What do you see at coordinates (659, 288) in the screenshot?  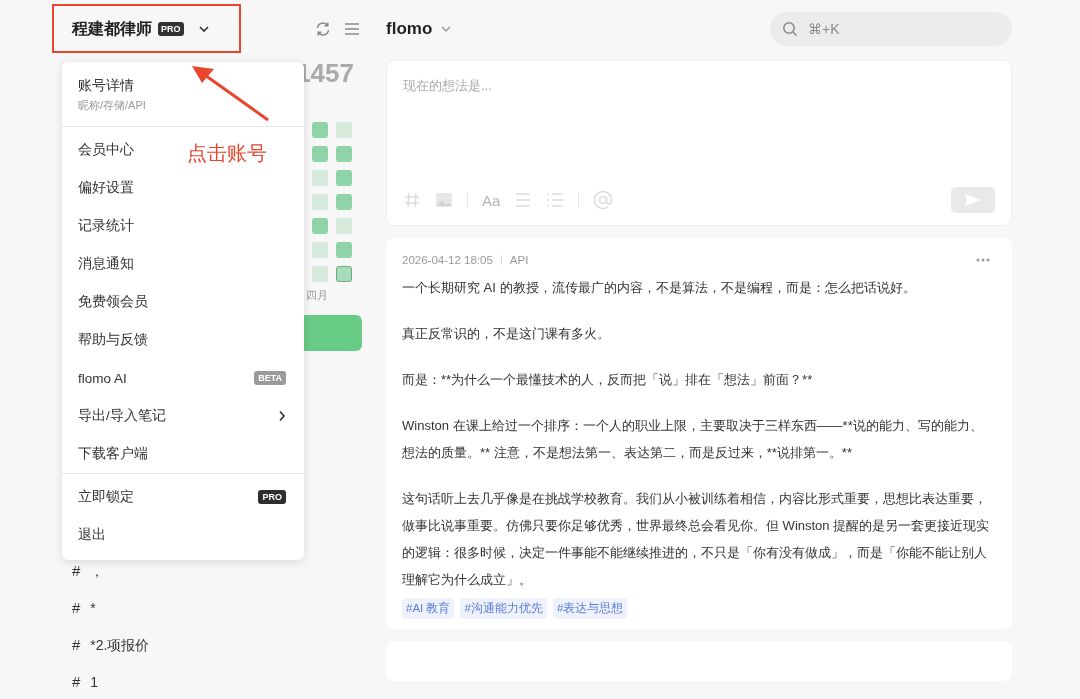 I see `memo-paragraph: 一个长期研究 AI 的教授，流传最广的内容，不是算法，不是编程，而是：怎么把话说好。` at bounding box center [659, 288].